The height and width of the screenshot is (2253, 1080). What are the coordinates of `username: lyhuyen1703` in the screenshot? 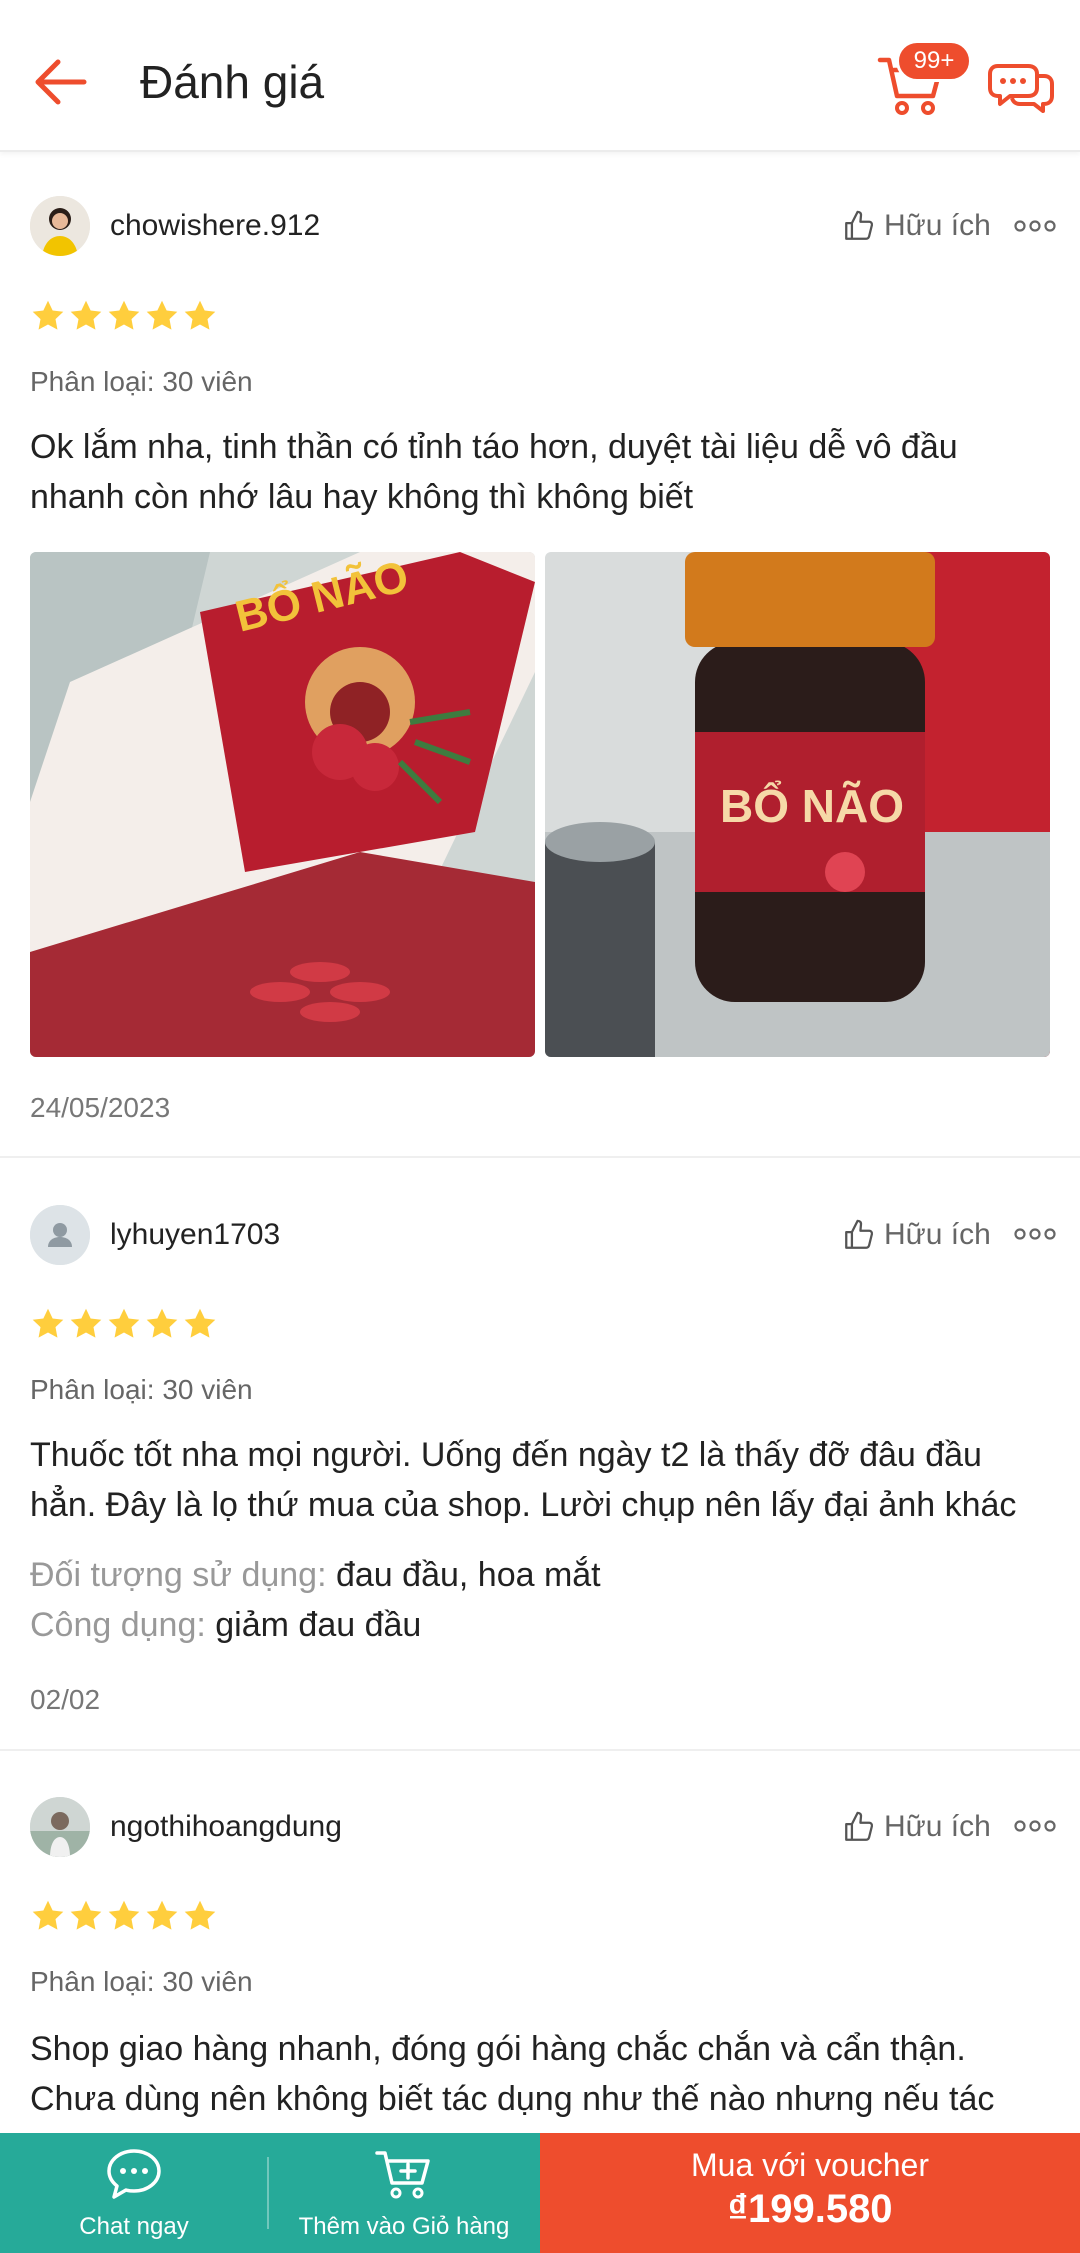 It's located at (195, 1235).